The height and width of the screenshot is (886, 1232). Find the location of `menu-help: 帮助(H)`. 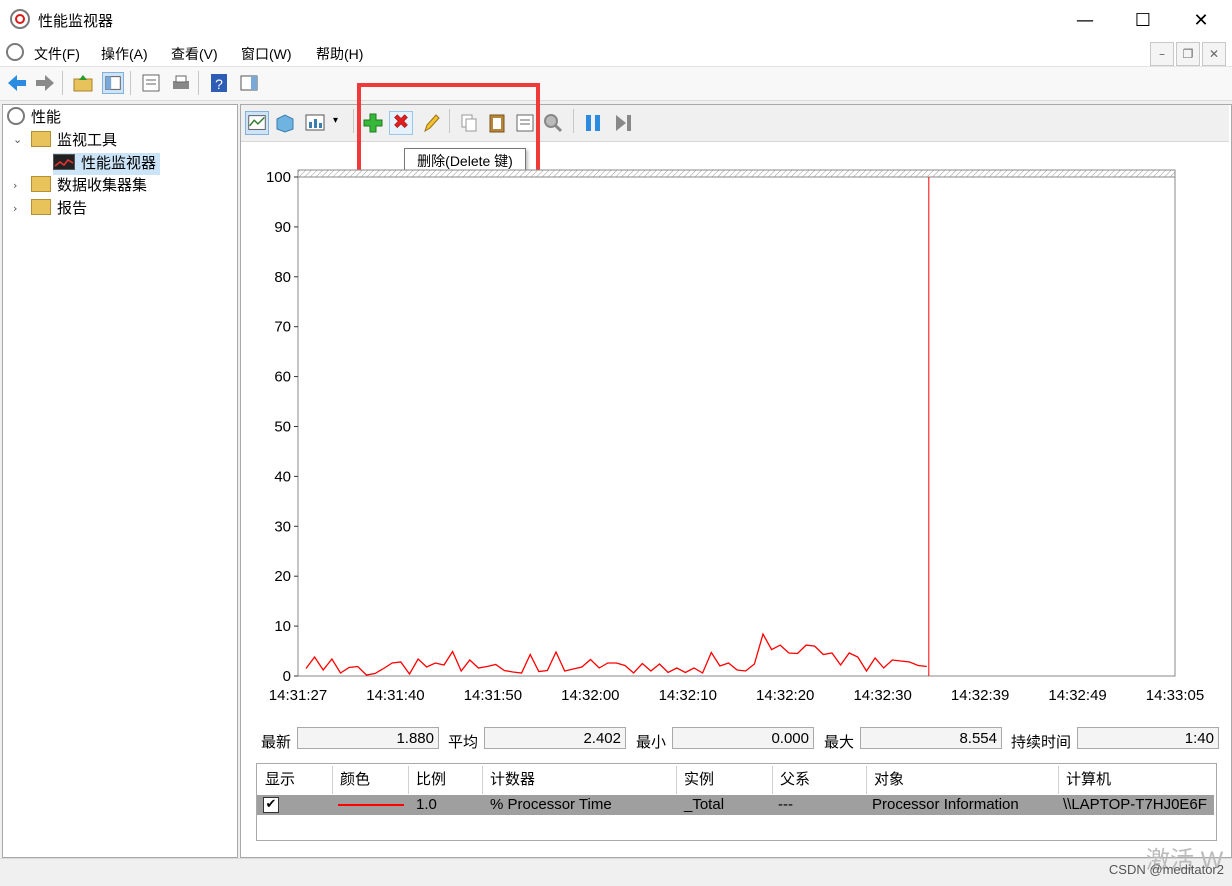

menu-help: 帮助(H) is located at coordinates (339, 54).